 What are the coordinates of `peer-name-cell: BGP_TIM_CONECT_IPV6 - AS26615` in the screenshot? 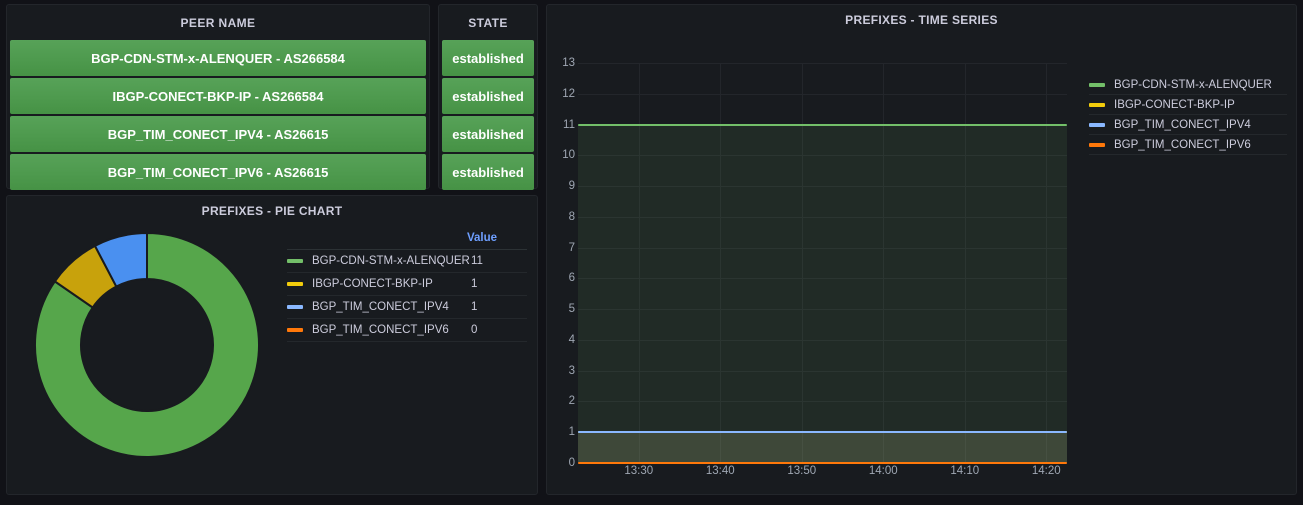 It's located at (218, 172).